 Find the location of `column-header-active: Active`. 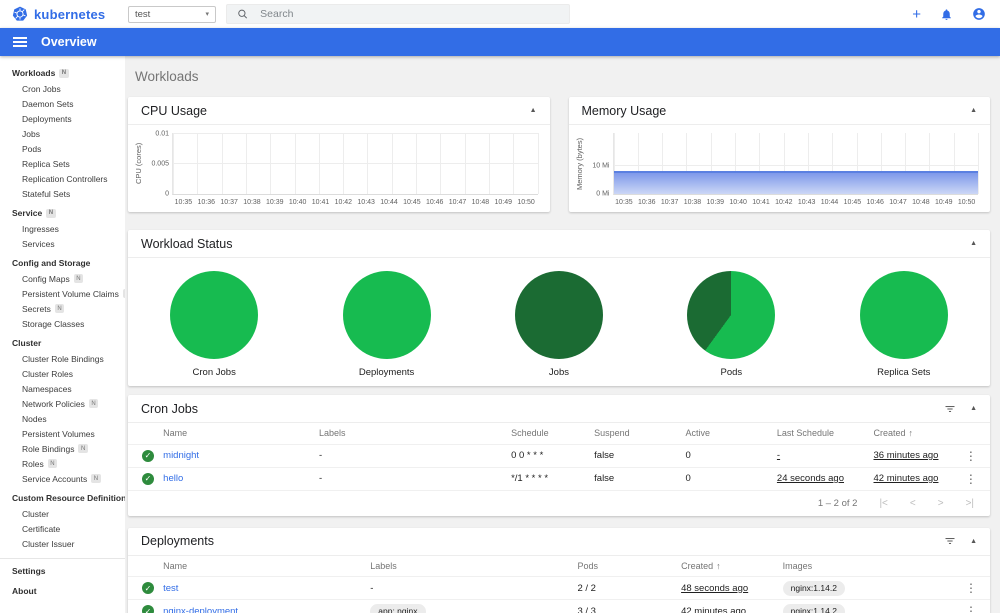

column-header-active: Active is located at coordinates (727, 434).